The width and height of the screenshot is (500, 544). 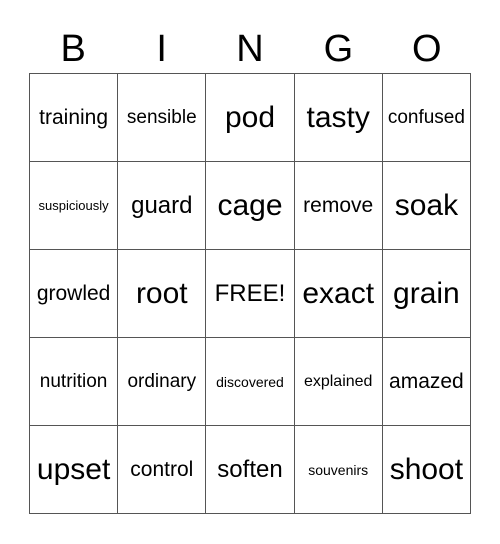 What do you see at coordinates (74, 470) in the screenshot?
I see `bingo-cell: upset` at bounding box center [74, 470].